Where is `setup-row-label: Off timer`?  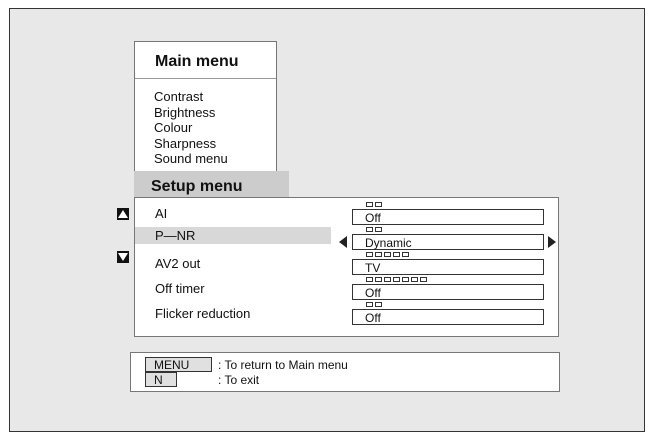 setup-row-label: Off timer is located at coordinates (180, 288).